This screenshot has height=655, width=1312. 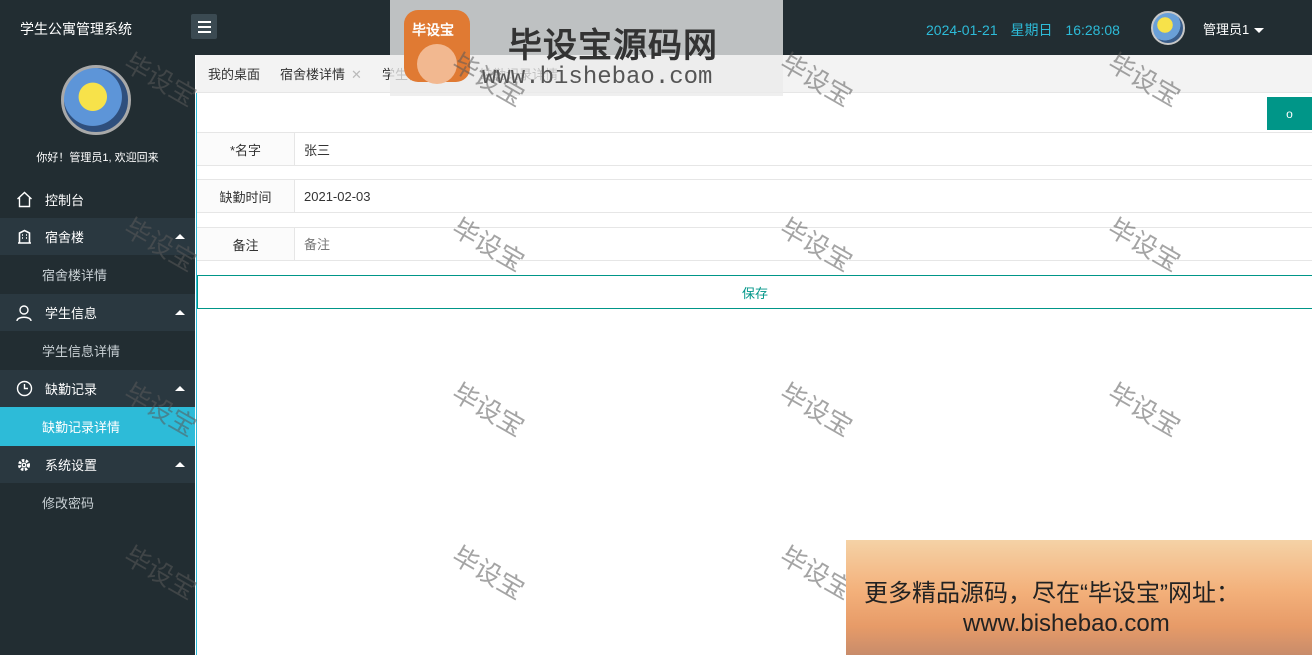 I want to click on sidebar: 你好！管理员1, 欢迎回来 控制台 宿舍楼 宿舍楼详情 学生信息 学生信息详情, so click(x=97, y=355).